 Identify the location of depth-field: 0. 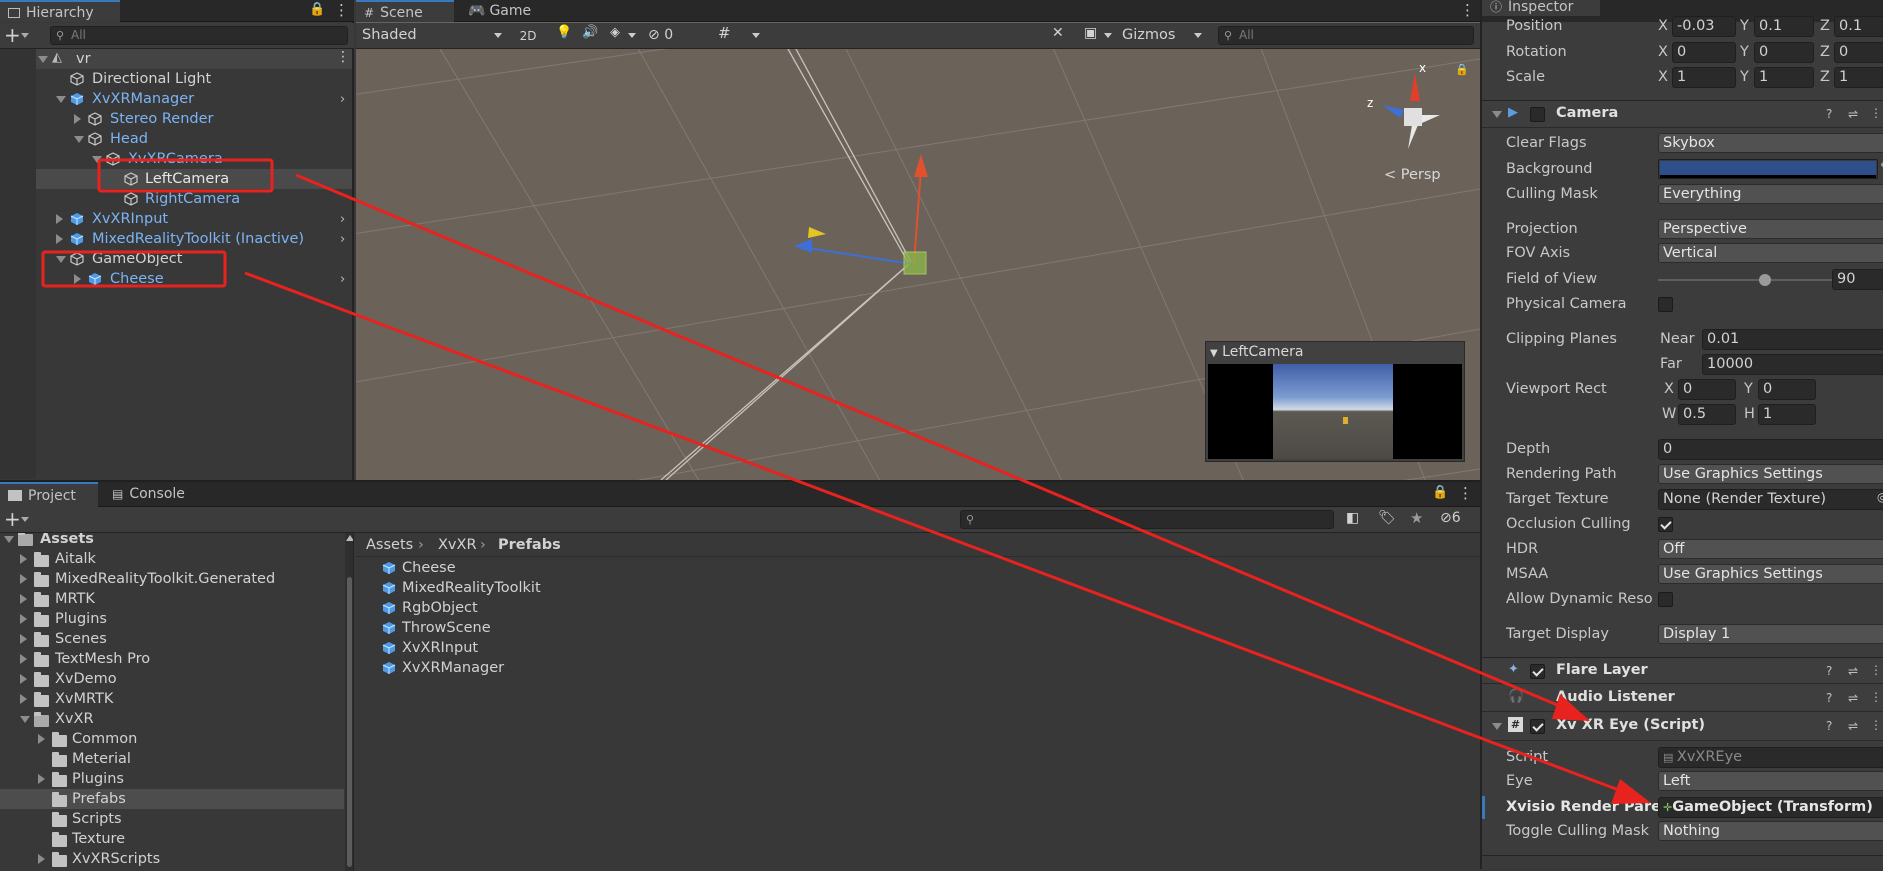
(1770, 449).